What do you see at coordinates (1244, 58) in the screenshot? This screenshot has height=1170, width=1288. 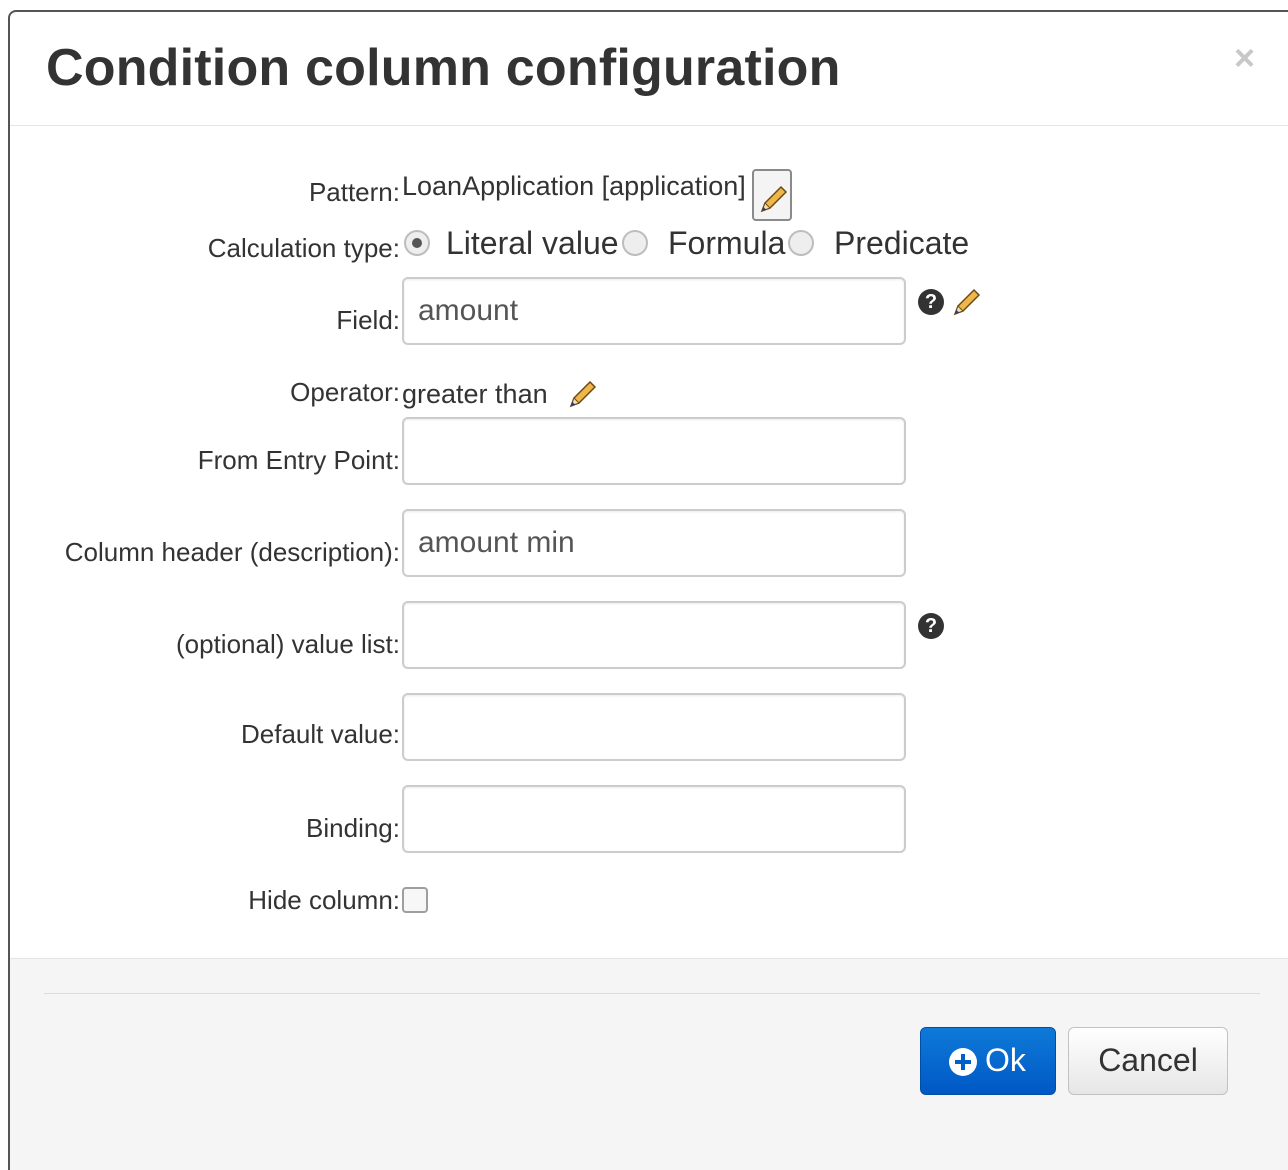 I see `close-button: ×` at bounding box center [1244, 58].